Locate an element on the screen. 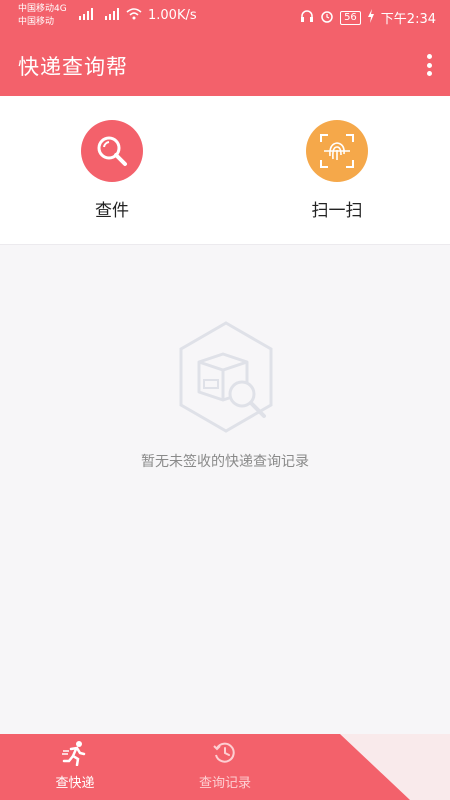 Image resolution: width=450 pixels, height=800 pixels. status-right: 56 下午2:34 is located at coordinates (368, 17).